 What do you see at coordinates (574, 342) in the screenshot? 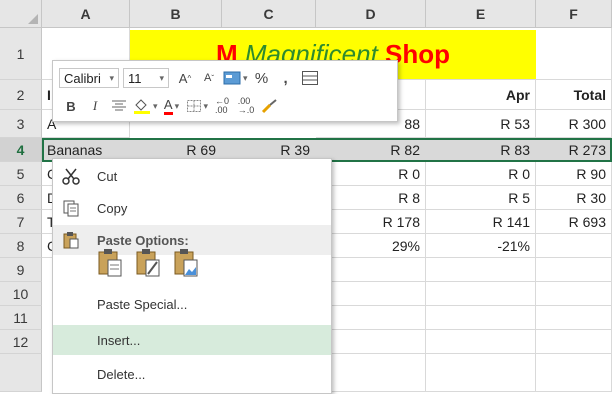
I see `cell-f12` at bounding box center [574, 342].